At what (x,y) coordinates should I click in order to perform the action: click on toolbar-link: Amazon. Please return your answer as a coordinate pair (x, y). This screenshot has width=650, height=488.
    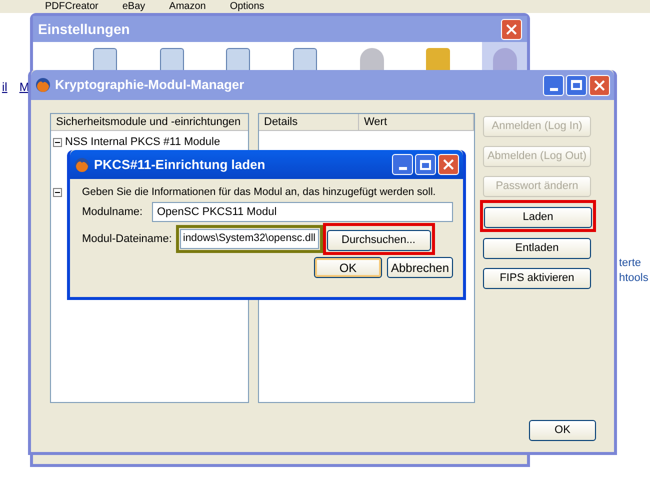
    Looking at the image, I should click on (187, 6).